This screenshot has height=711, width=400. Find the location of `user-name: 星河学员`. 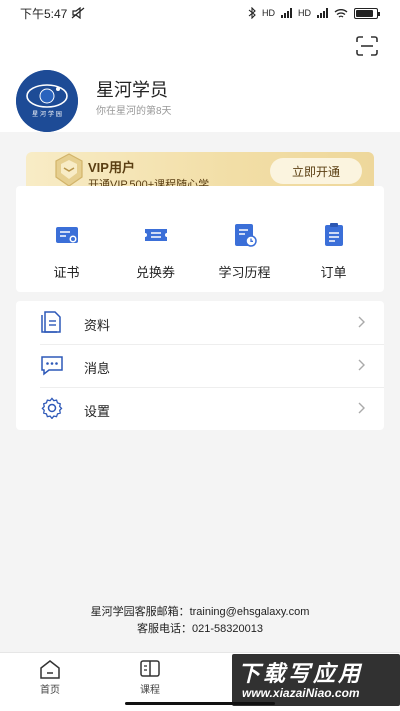

user-name: 星河学员 is located at coordinates (132, 90).